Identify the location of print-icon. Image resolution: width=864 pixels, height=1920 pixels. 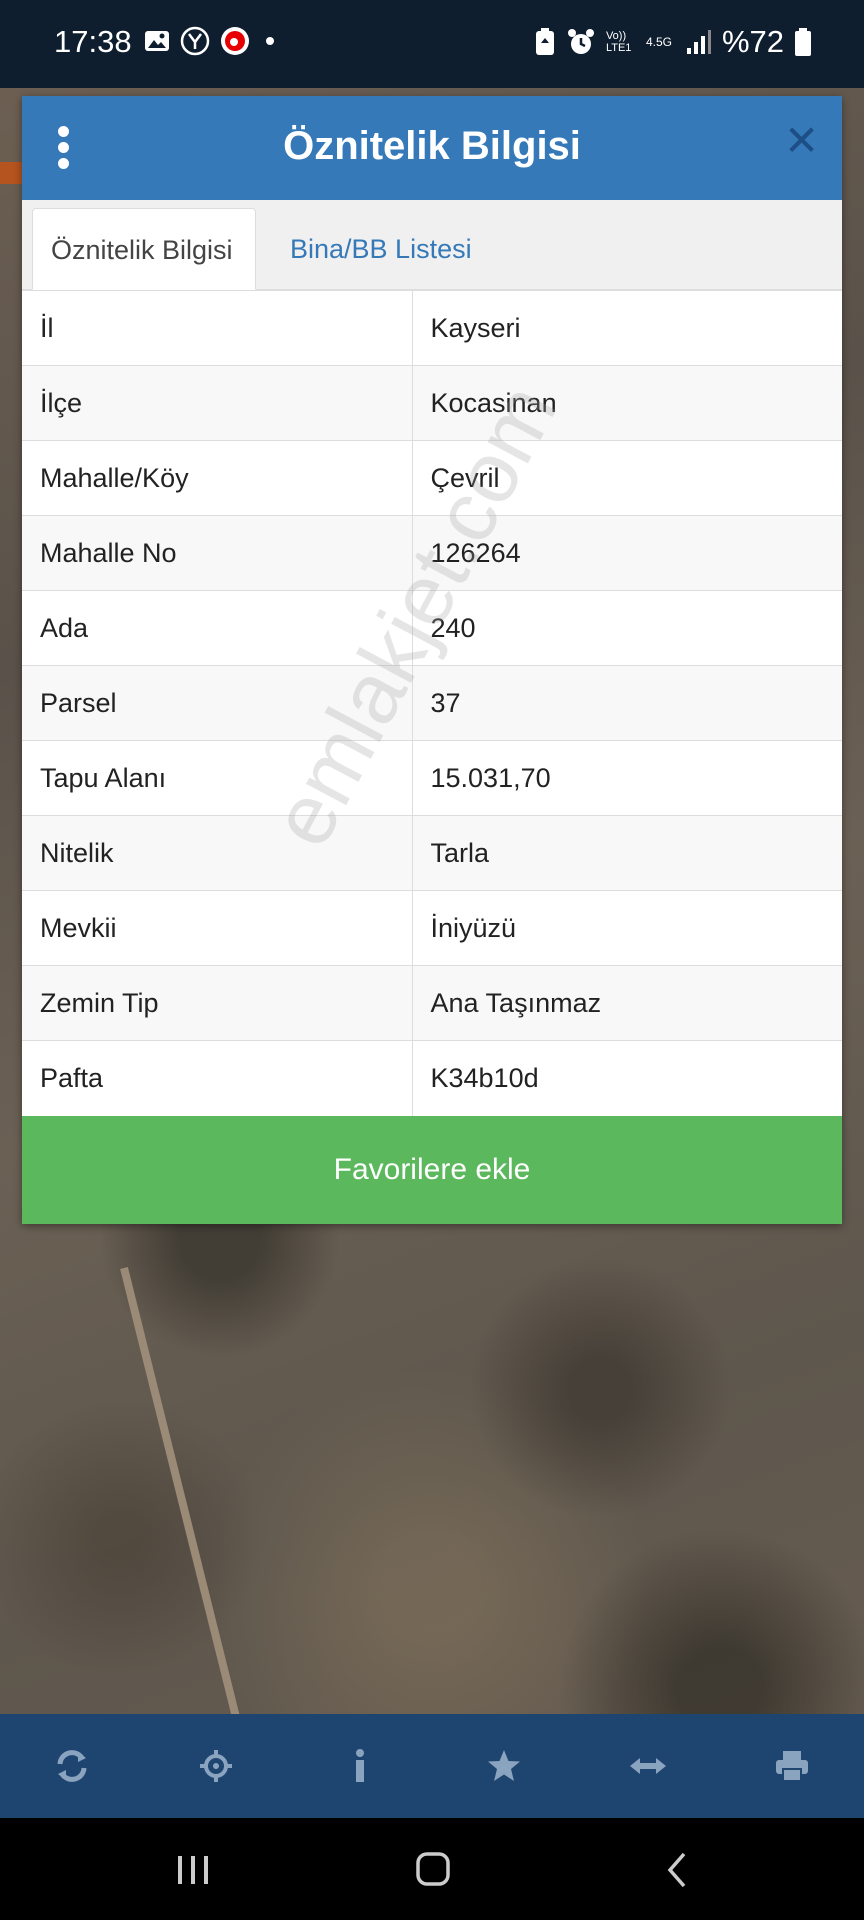
(792, 1766).